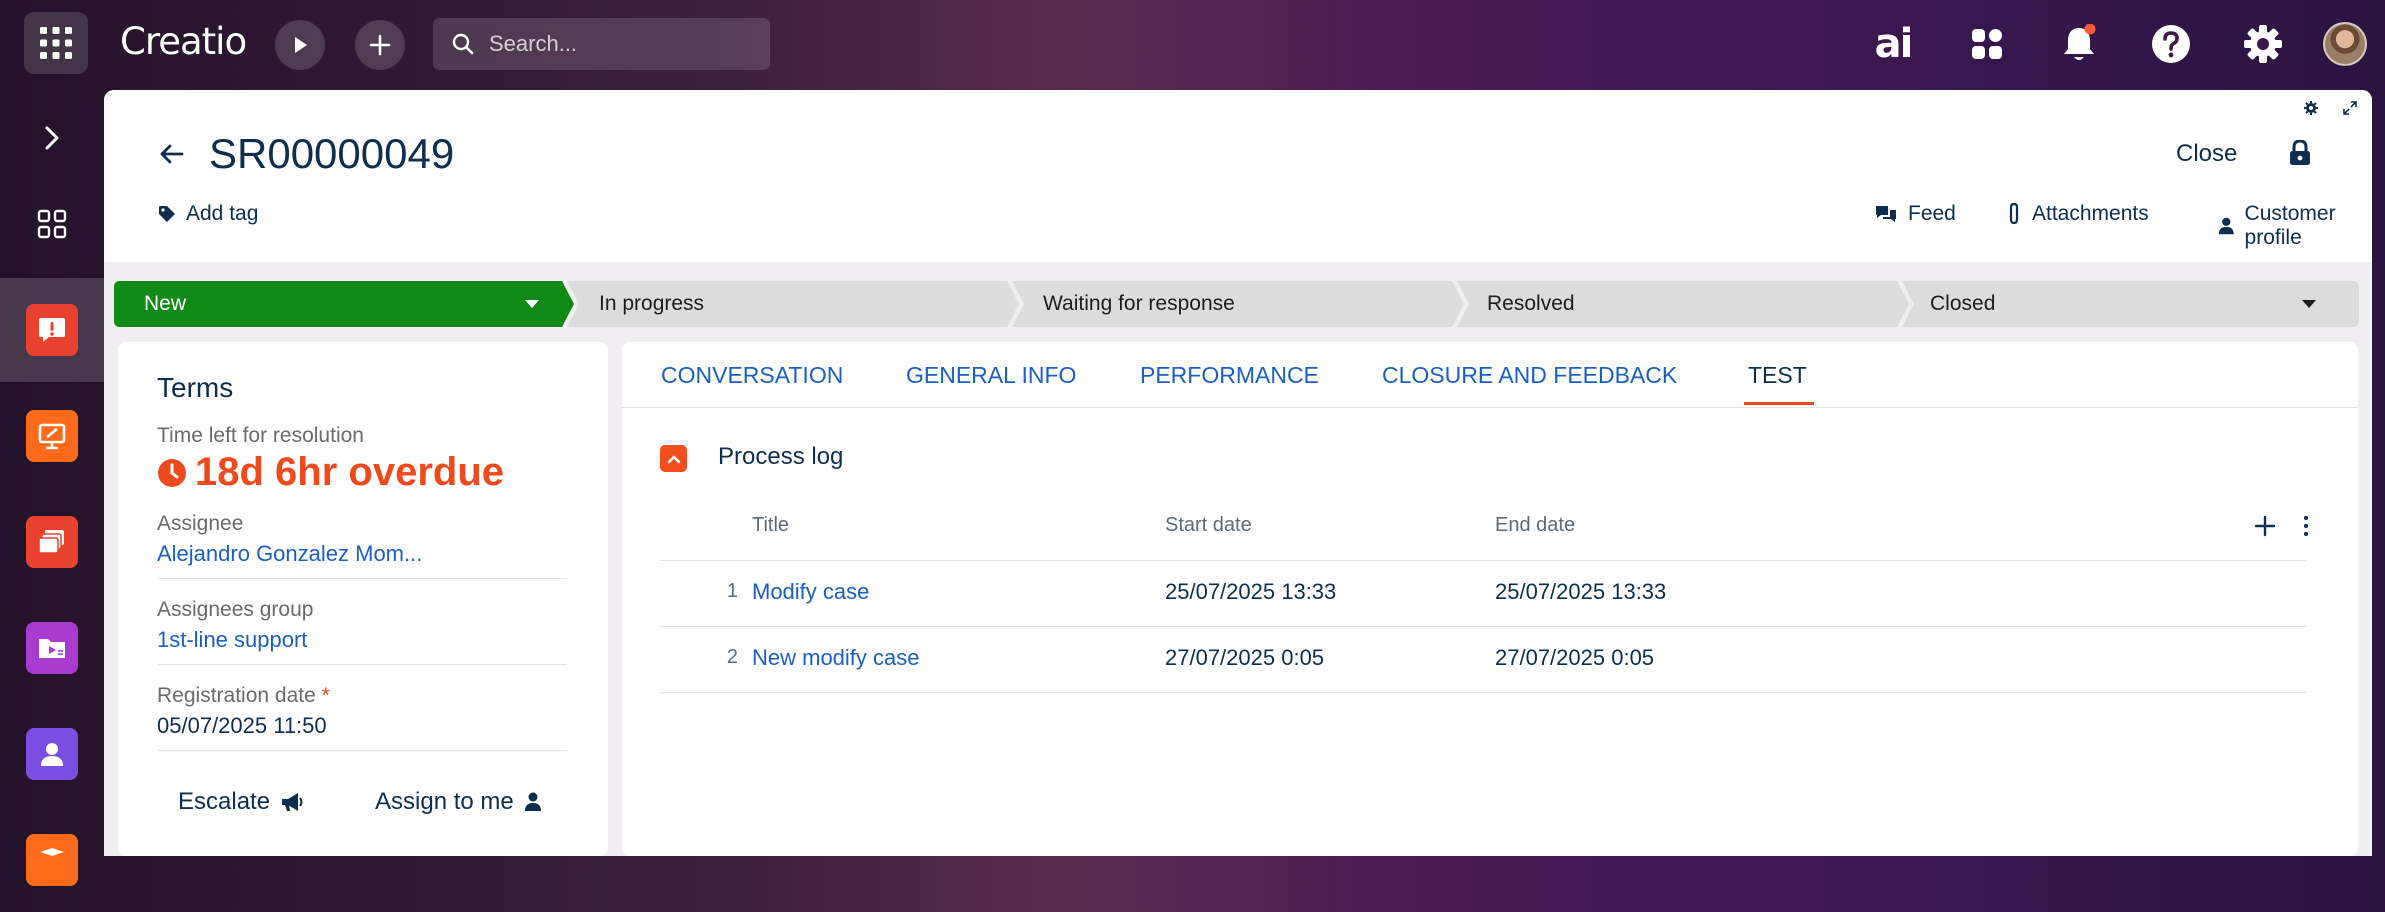 The height and width of the screenshot is (912, 2385). I want to click on overdue-text: 18d 6hr overdue, so click(350, 472).